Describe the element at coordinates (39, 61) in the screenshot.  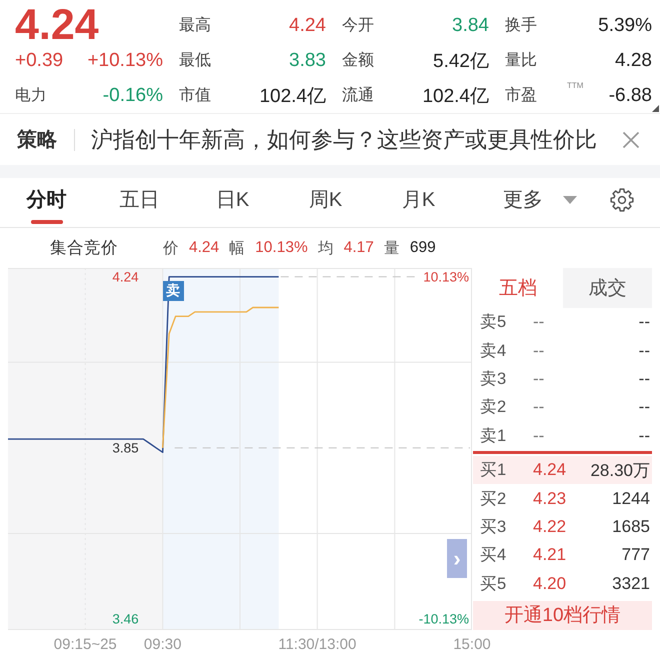
I see `price-change: +0.39` at that location.